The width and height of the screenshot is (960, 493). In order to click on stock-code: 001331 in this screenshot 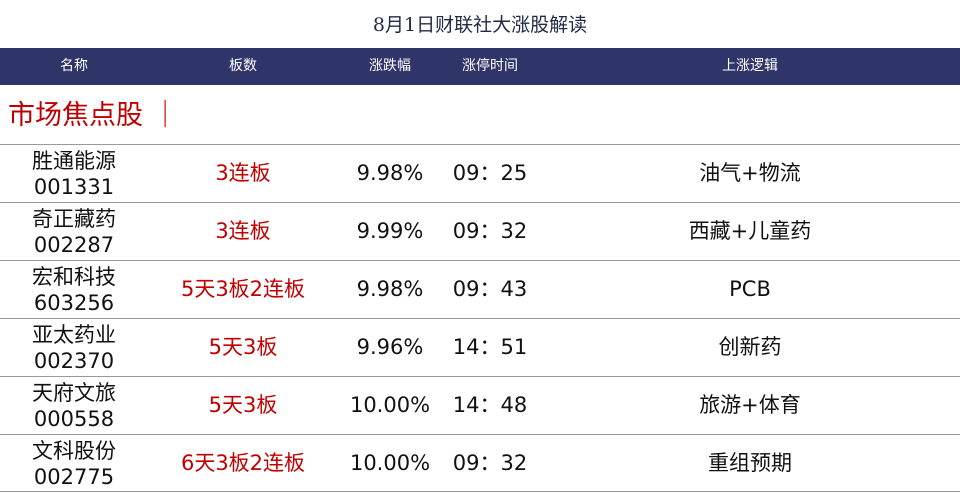, I will do `click(74, 187)`.